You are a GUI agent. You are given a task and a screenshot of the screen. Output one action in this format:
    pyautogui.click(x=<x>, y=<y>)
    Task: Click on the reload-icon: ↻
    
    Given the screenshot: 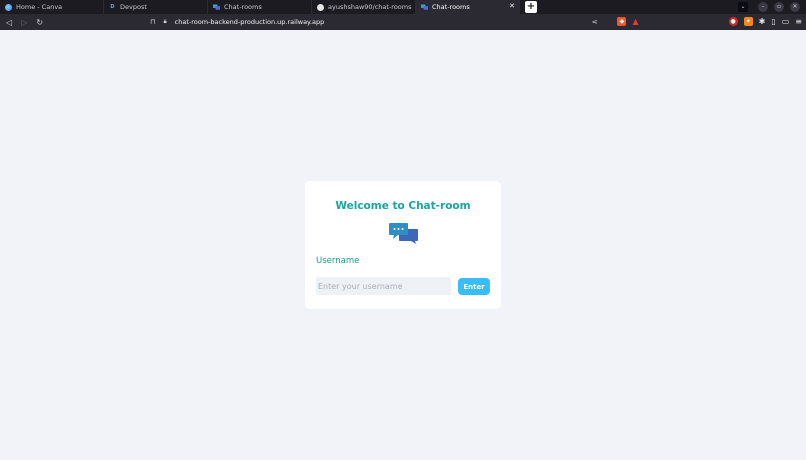 What is the action you would take?
    pyautogui.click(x=39, y=22)
    